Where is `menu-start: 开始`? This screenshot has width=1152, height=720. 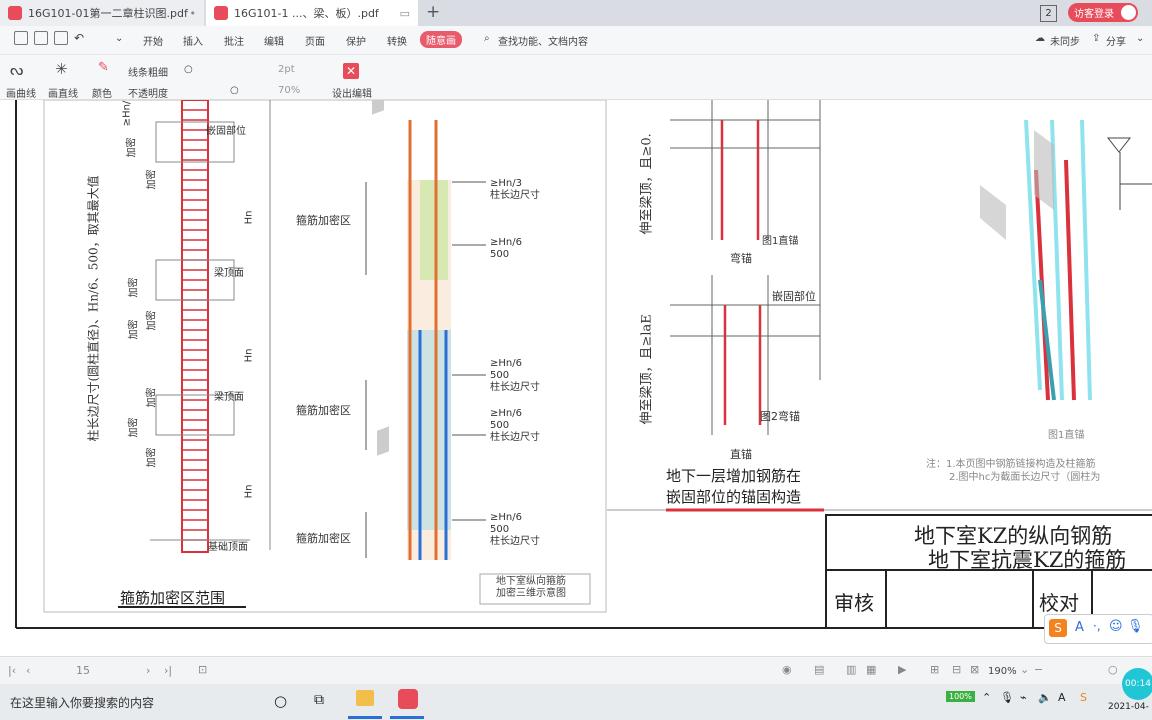 menu-start: 开始 is located at coordinates (153, 40).